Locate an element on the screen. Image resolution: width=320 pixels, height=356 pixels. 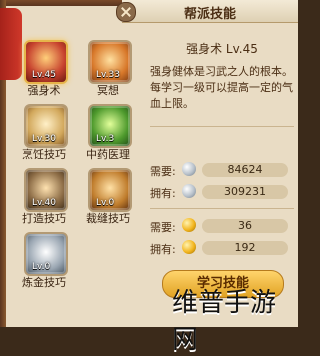
skill-name: 中药医理 is located at coordinates (108, 154).